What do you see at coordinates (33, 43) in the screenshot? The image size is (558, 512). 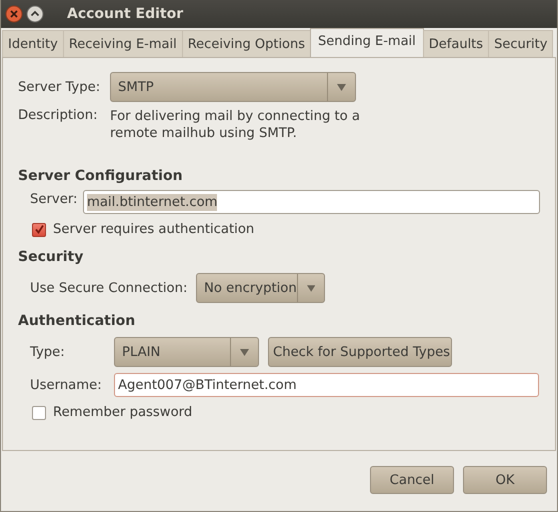 I see `tab: Identity` at bounding box center [33, 43].